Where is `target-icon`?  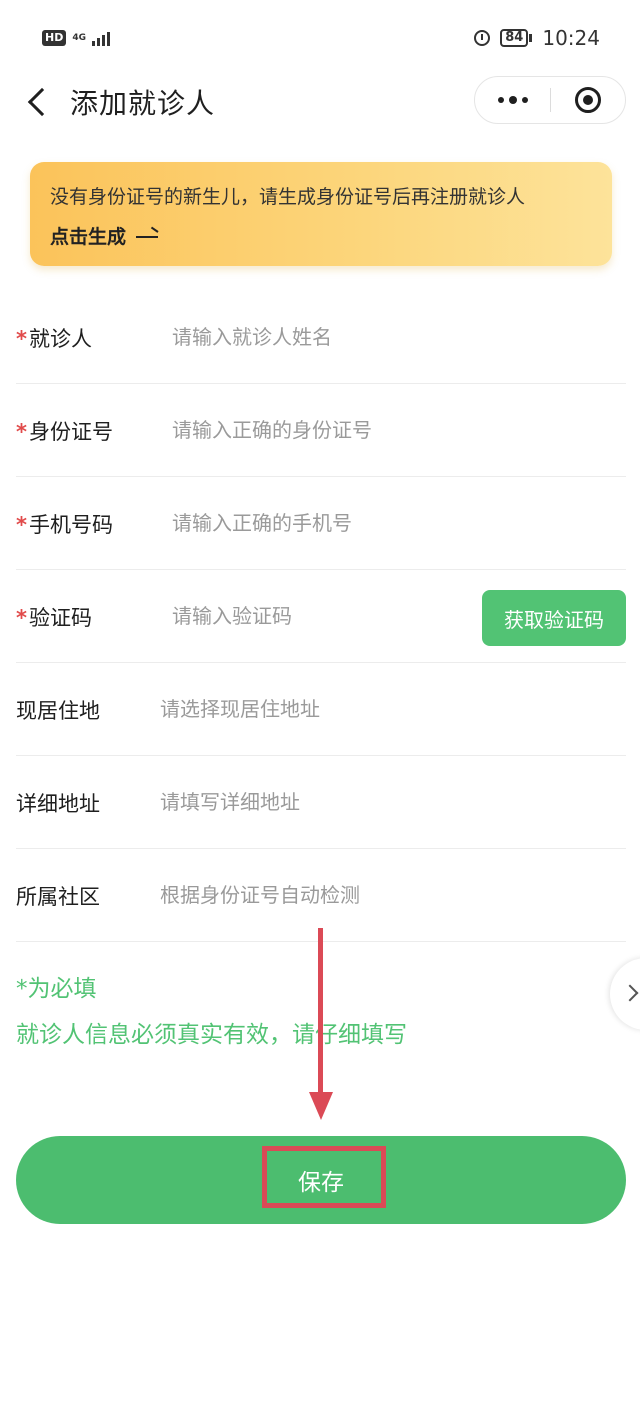
target-icon is located at coordinates (588, 100).